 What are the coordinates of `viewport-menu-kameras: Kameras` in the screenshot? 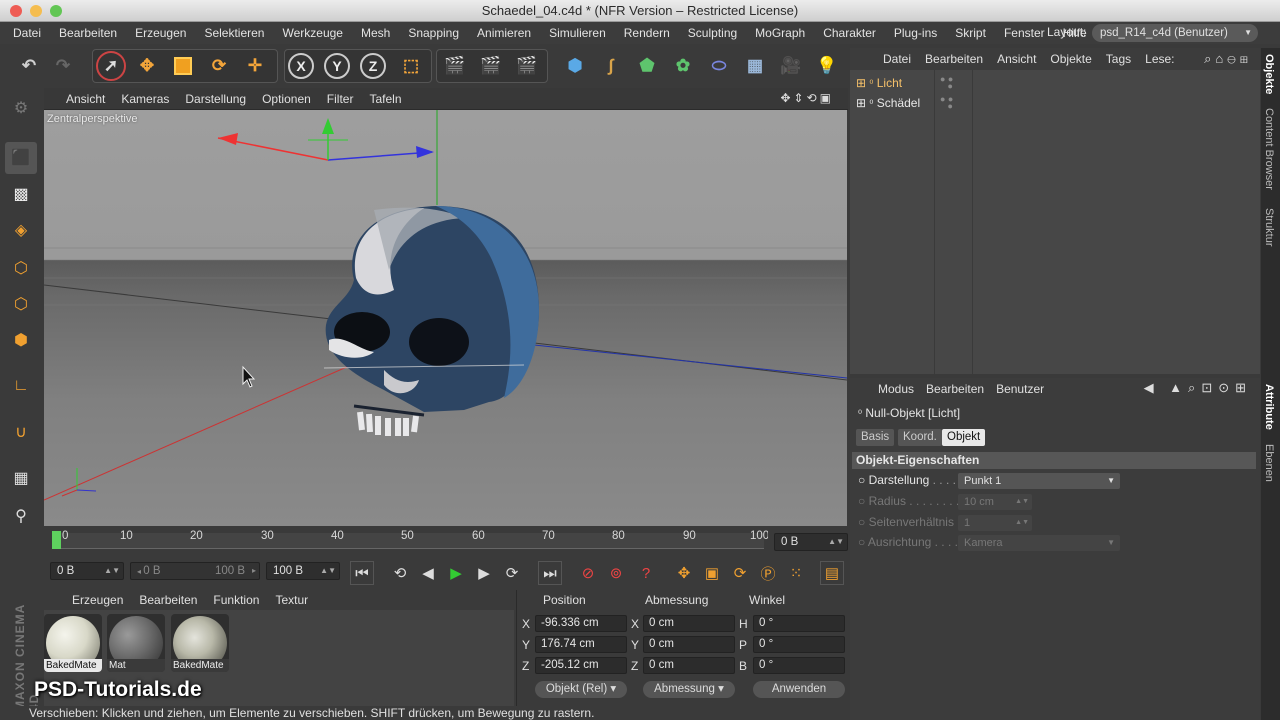 It's located at (145, 99).